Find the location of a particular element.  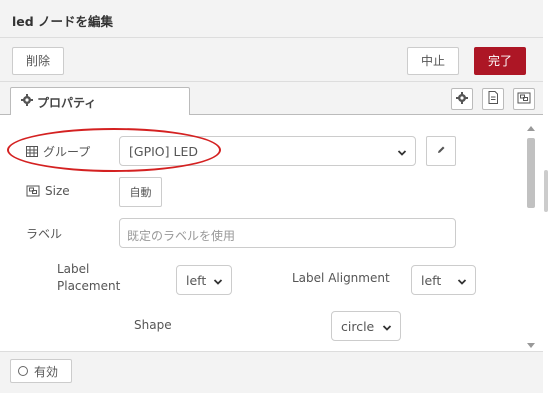

tab-properties: プロパティ is located at coordinates (100, 101).